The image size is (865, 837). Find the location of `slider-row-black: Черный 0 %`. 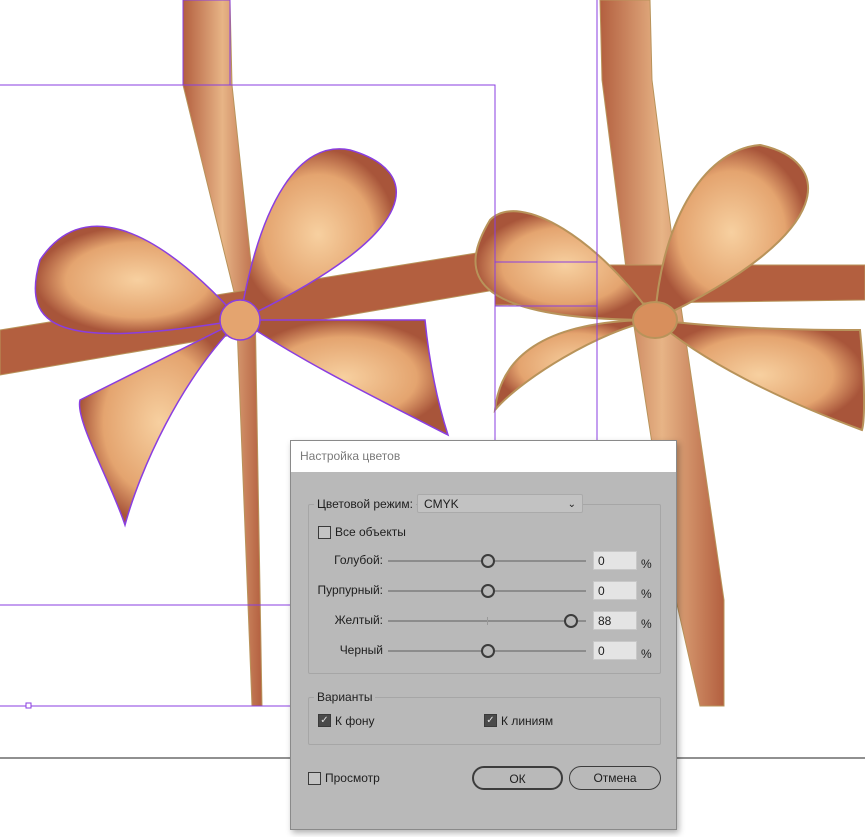

slider-row-black: Черный 0 % is located at coordinates (483, 651).